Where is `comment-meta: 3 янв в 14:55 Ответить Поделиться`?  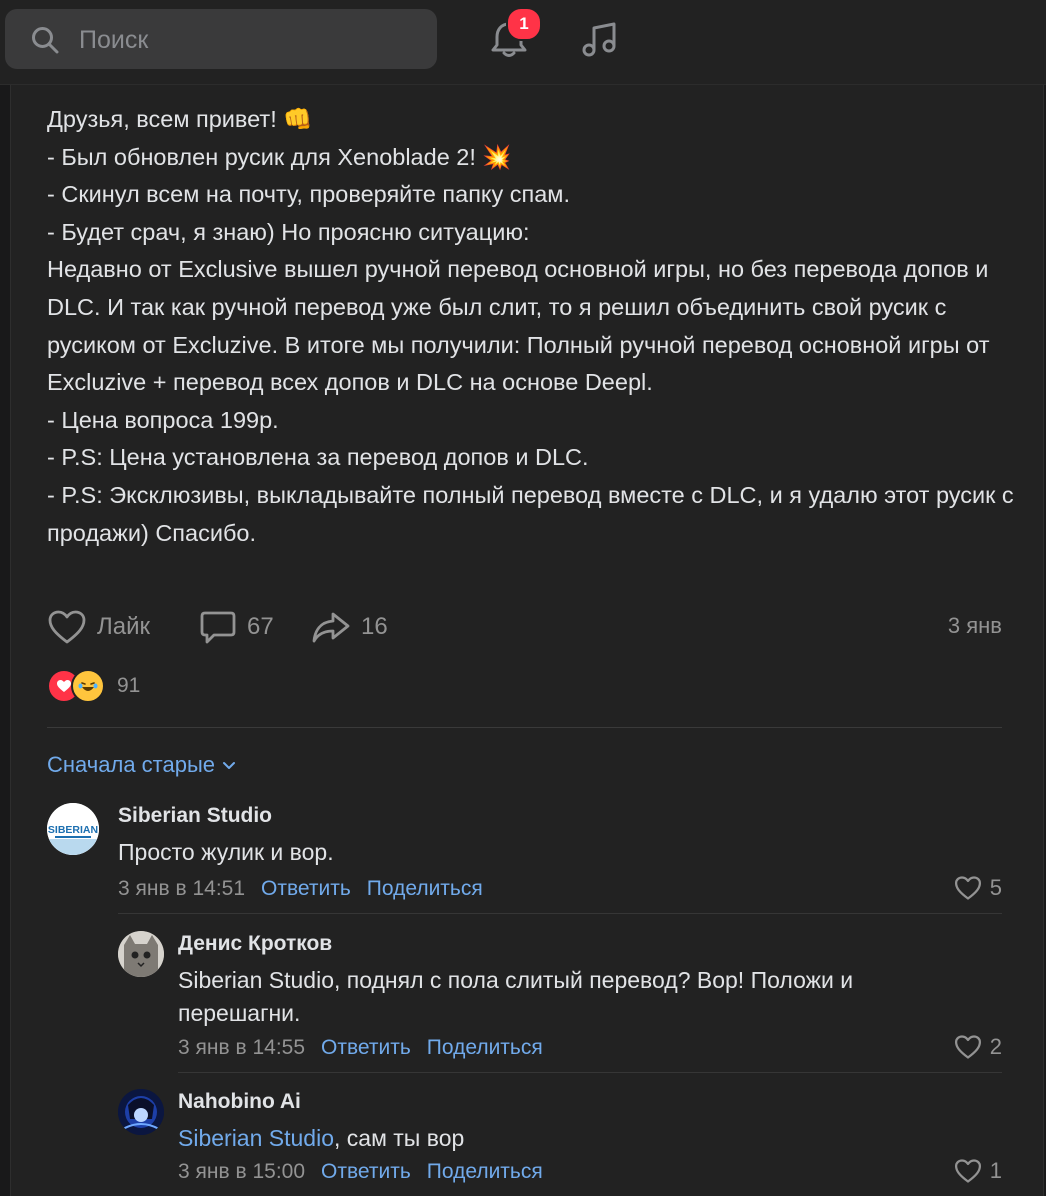 comment-meta: 3 янв в 14:55 Ответить Поделиться is located at coordinates (360, 1048).